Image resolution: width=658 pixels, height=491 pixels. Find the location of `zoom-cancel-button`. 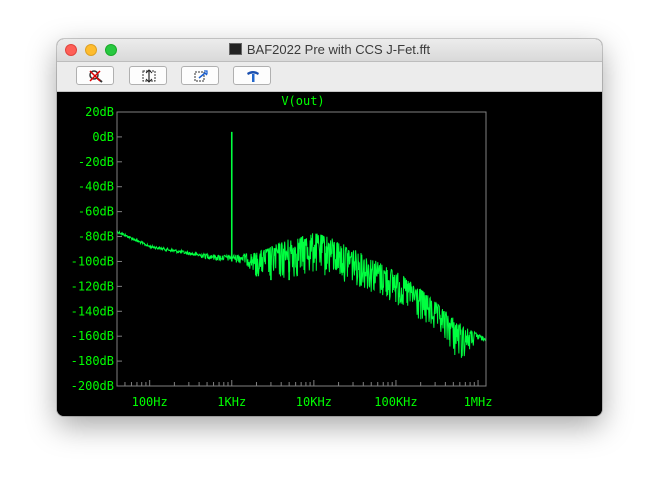

zoom-cancel-button is located at coordinates (95, 75).